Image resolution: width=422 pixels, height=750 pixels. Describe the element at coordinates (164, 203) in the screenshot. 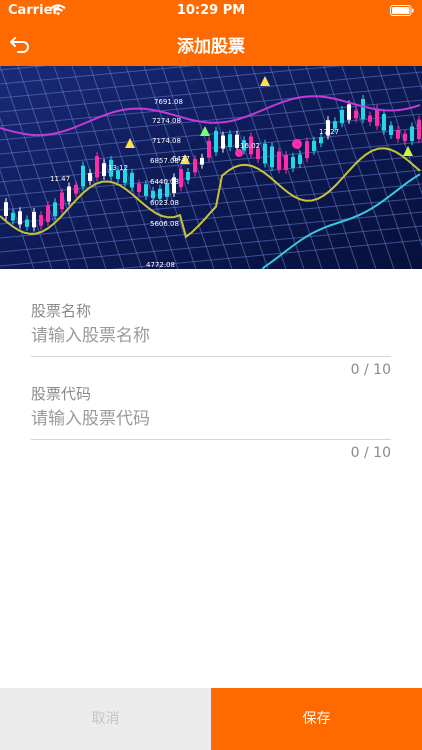

I see `svg-text: 6023.08` at that location.